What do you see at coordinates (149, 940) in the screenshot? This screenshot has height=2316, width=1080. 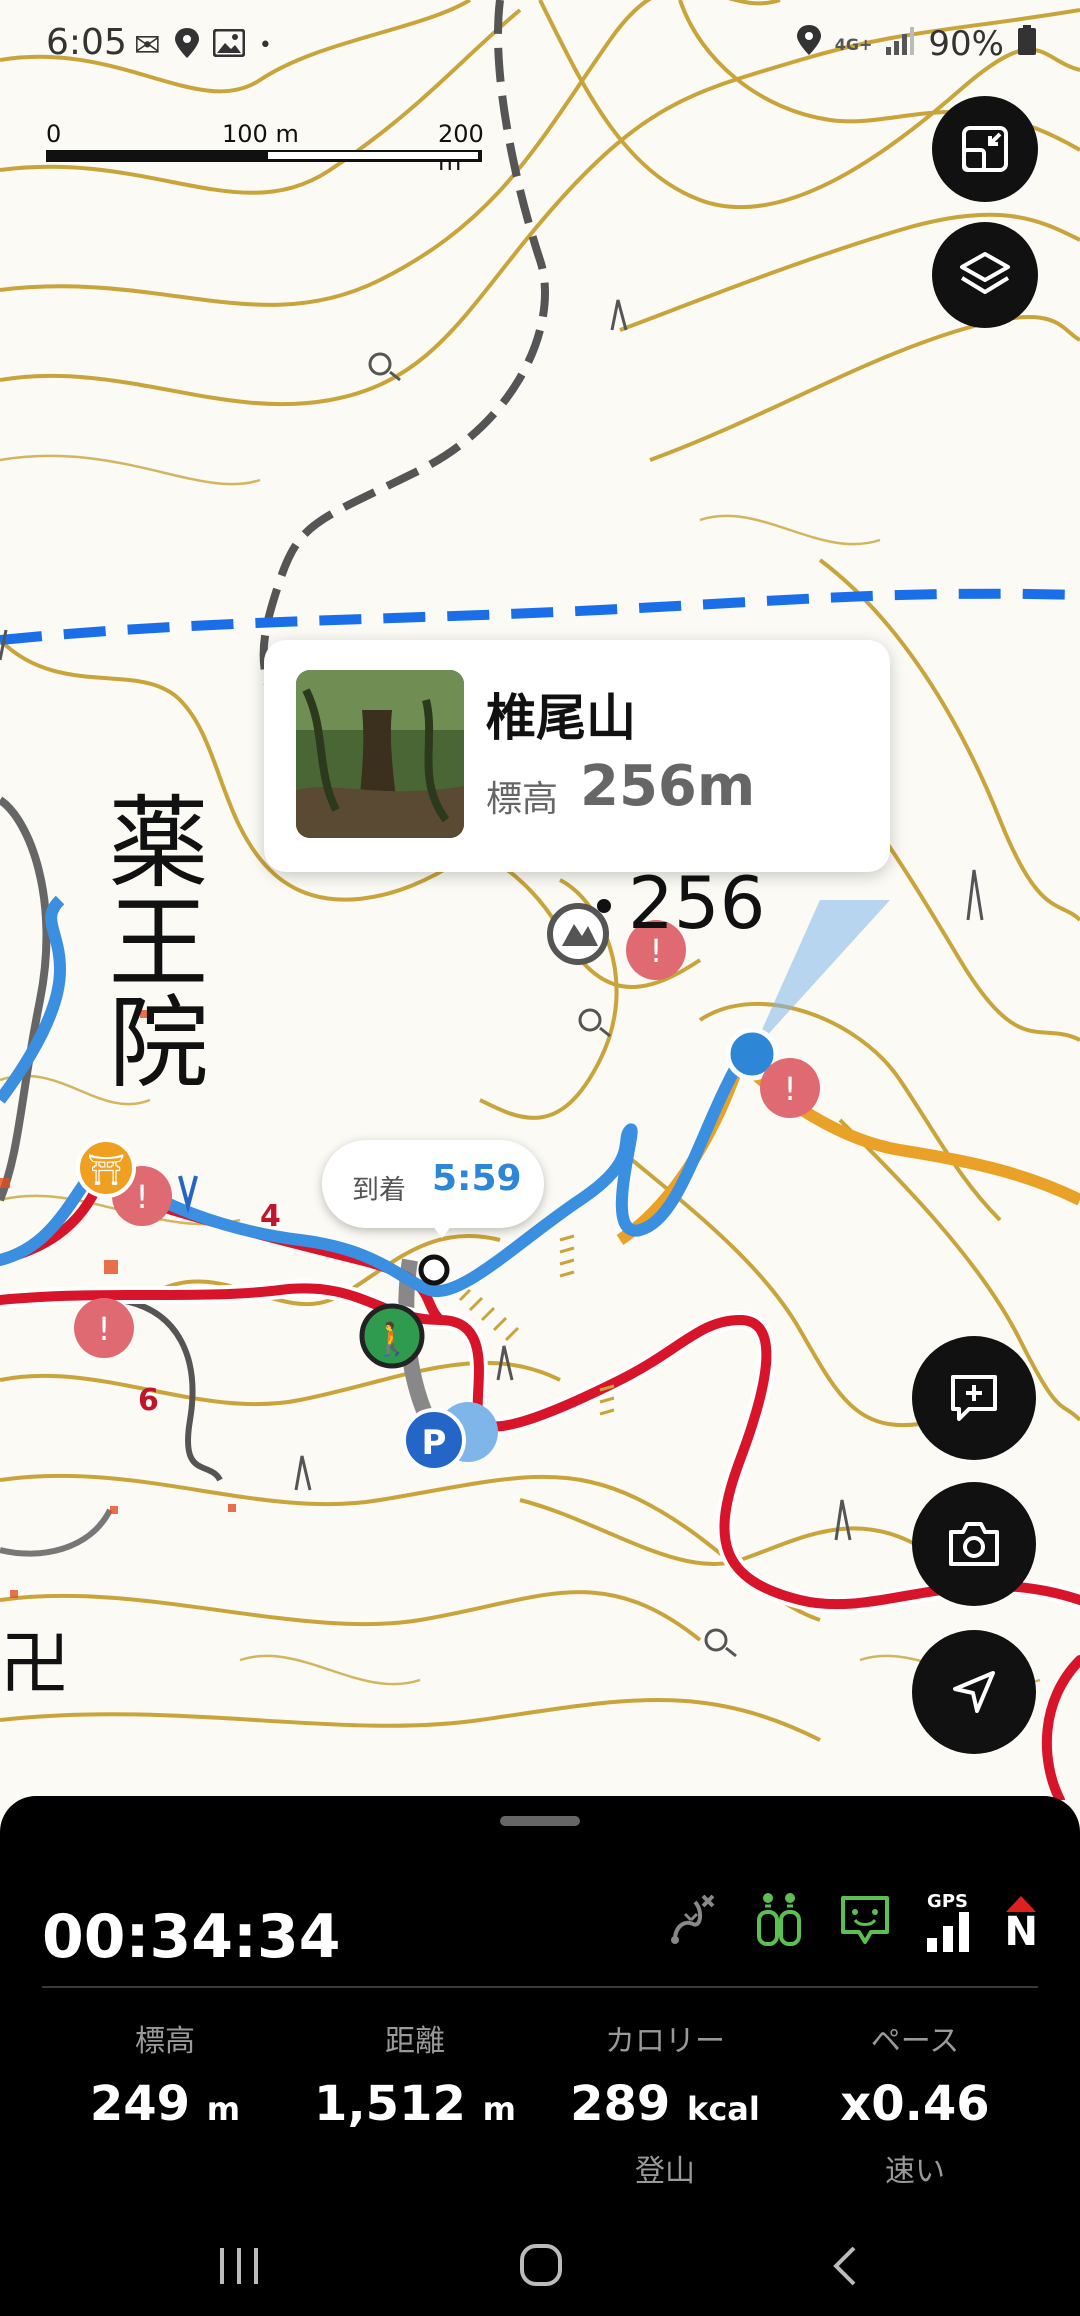 I see `place-label-text: 薬王院` at bounding box center [149, 940].